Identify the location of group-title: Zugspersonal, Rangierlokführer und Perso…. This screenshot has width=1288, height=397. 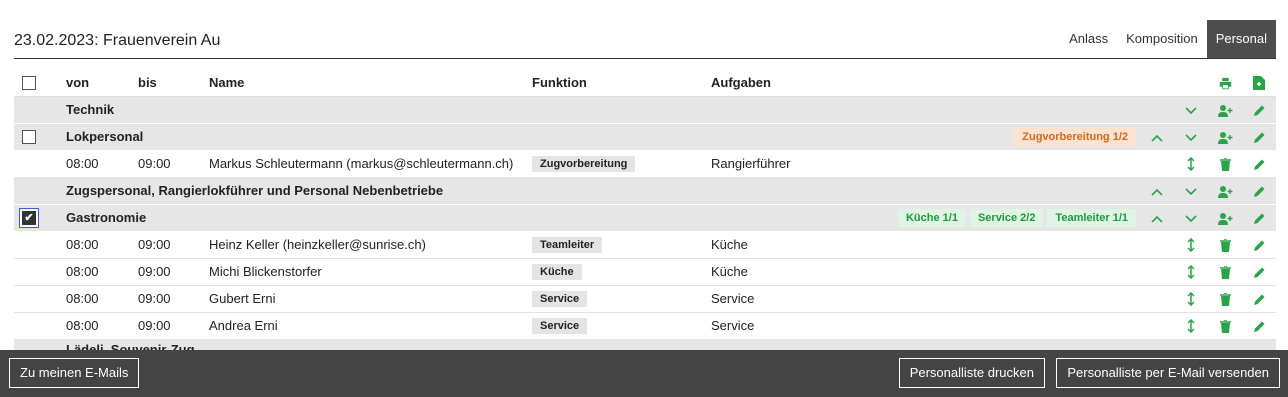
(463, 191).